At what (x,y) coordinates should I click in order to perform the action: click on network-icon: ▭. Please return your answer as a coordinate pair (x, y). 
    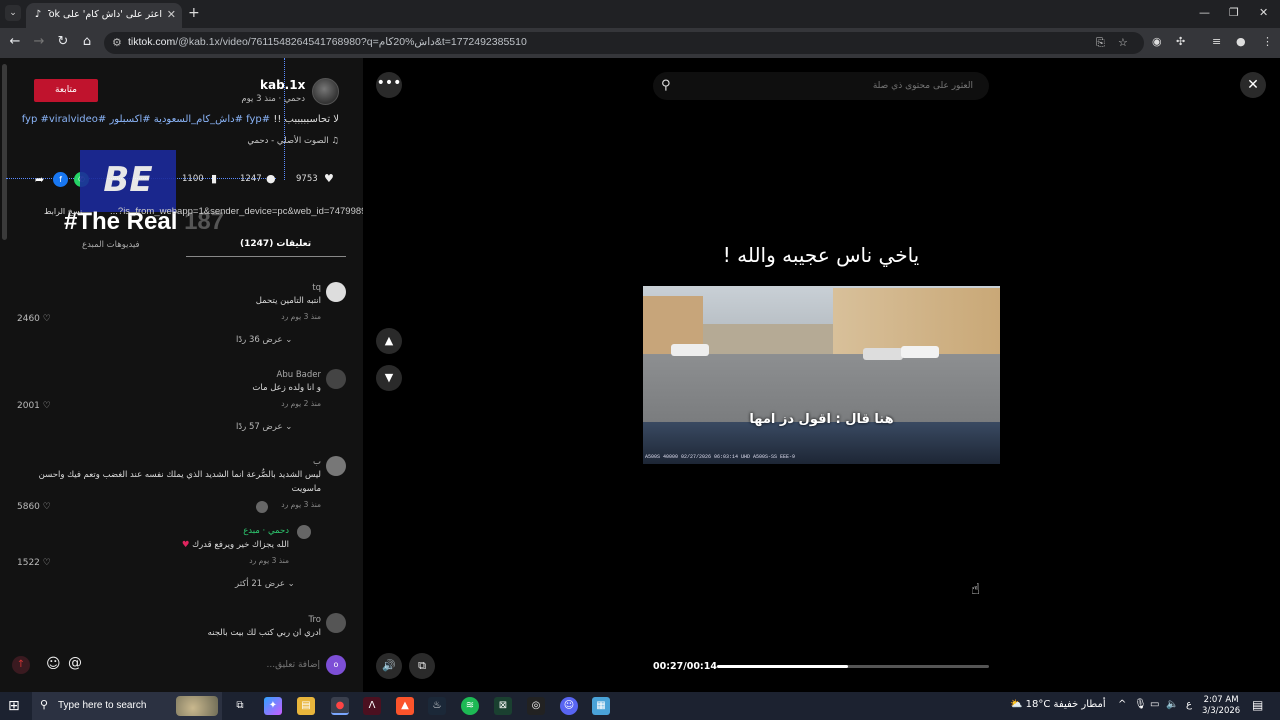
    Looking at the image, I should click on (1154, 704).